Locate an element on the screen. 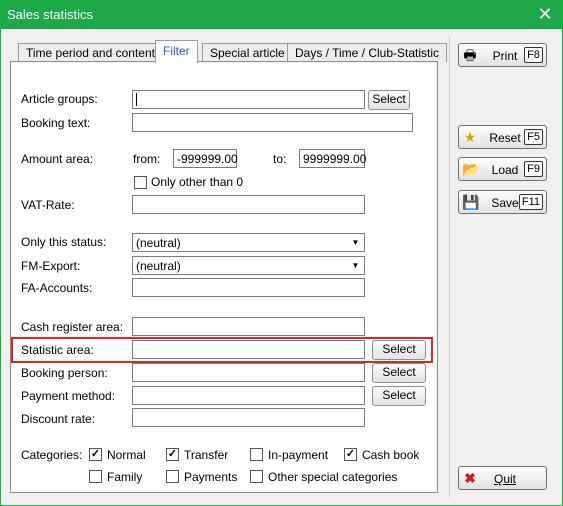 This screenshot has height=506, width=563. reset-button: ★ Reset F5 is located at coordinates (502, 137).